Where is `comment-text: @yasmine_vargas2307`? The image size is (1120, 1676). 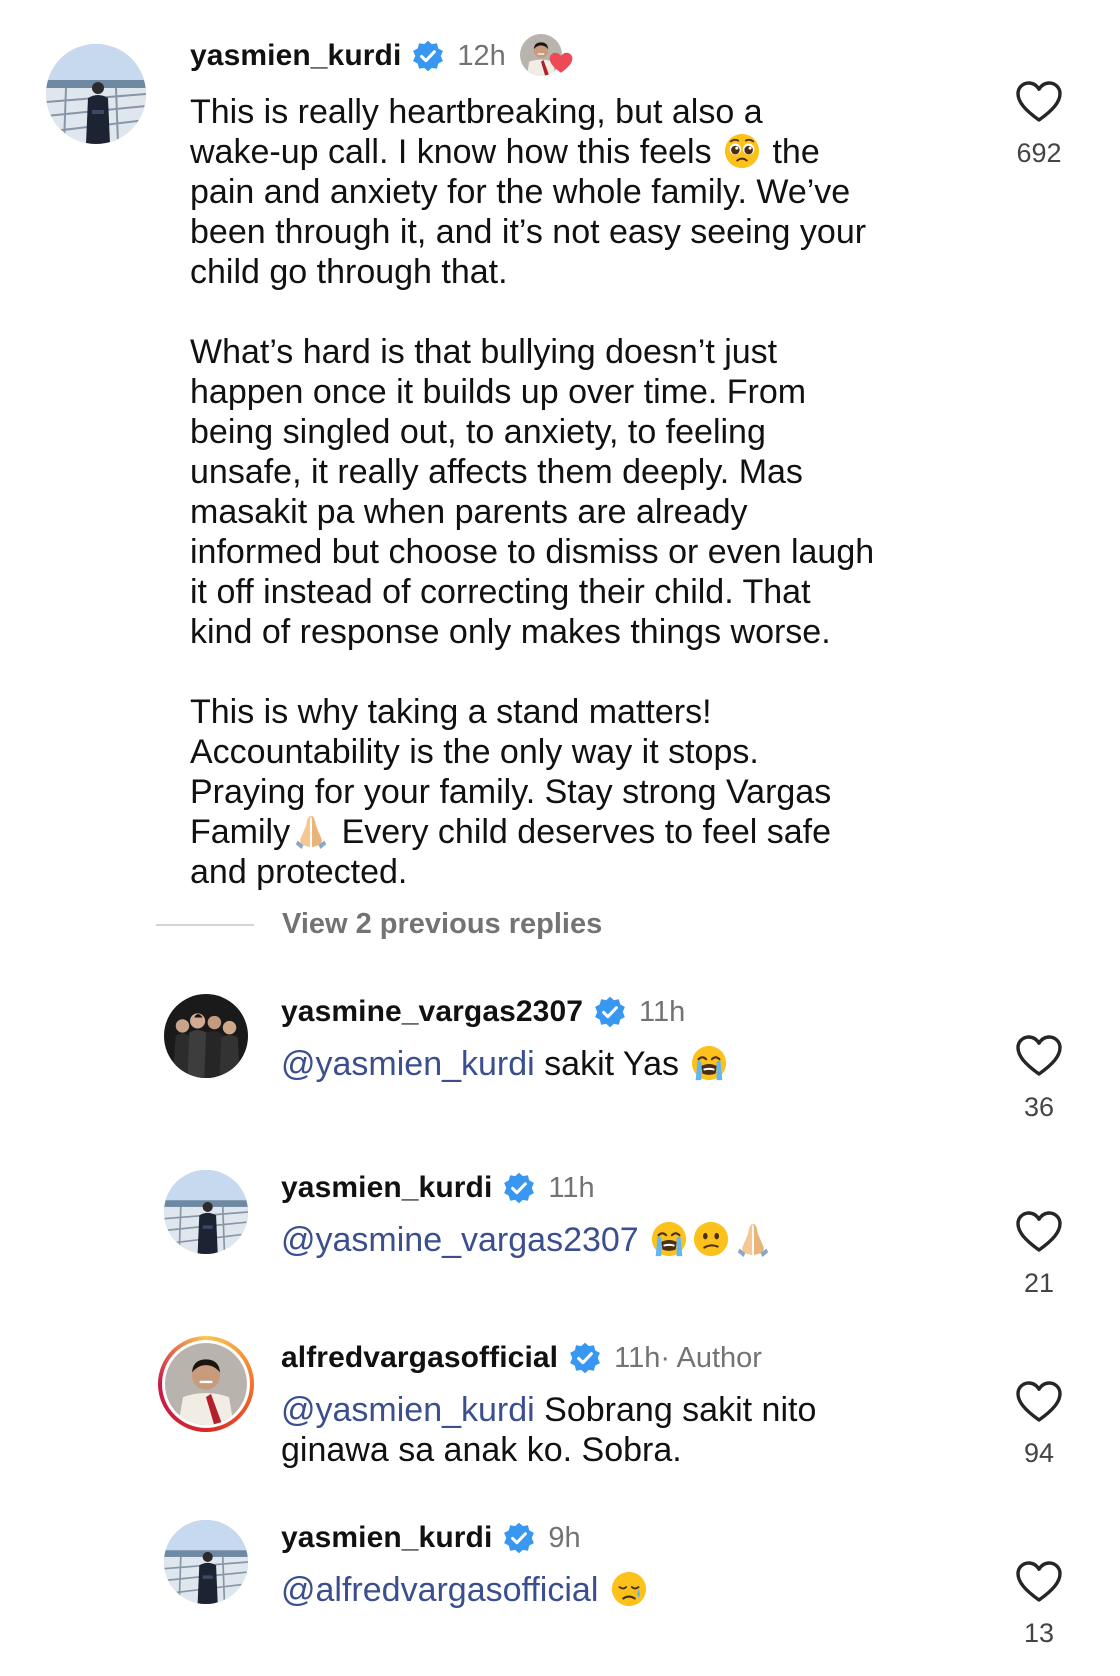 comment-text: @yasmine_vargas2307 is located at coordinates (611, 1240).